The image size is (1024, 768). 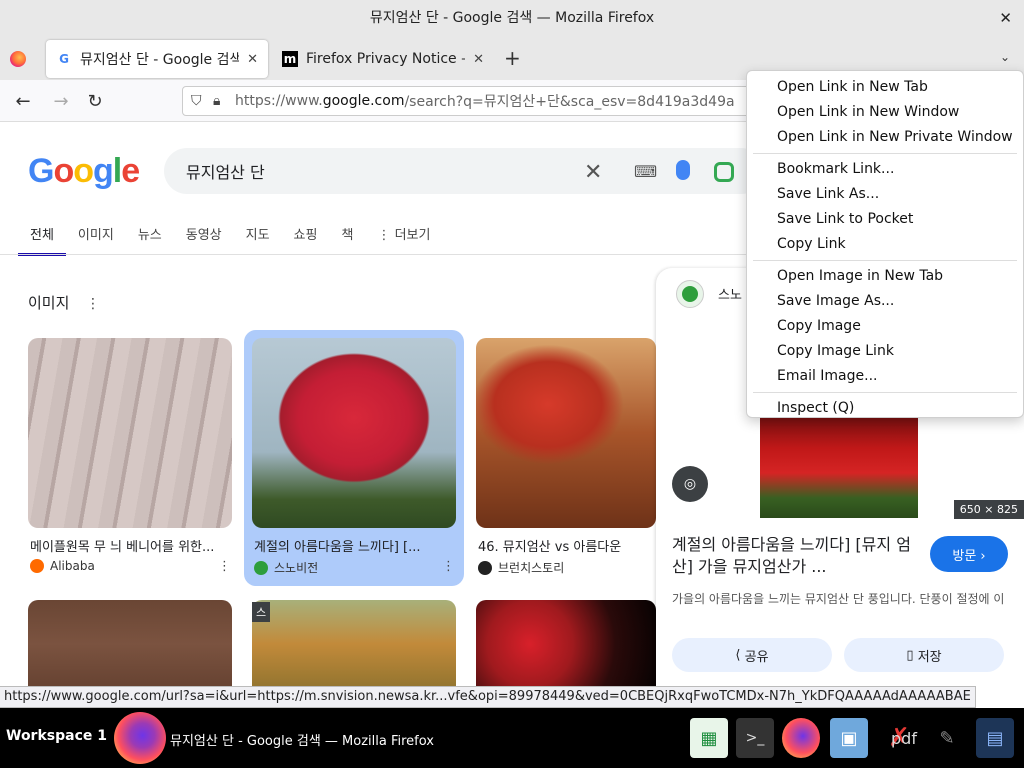 What do you see at coordinates (709, 738) in the screenshot?
I see `spreadsheet-icon: ▦` at bounding box center [709, 738].